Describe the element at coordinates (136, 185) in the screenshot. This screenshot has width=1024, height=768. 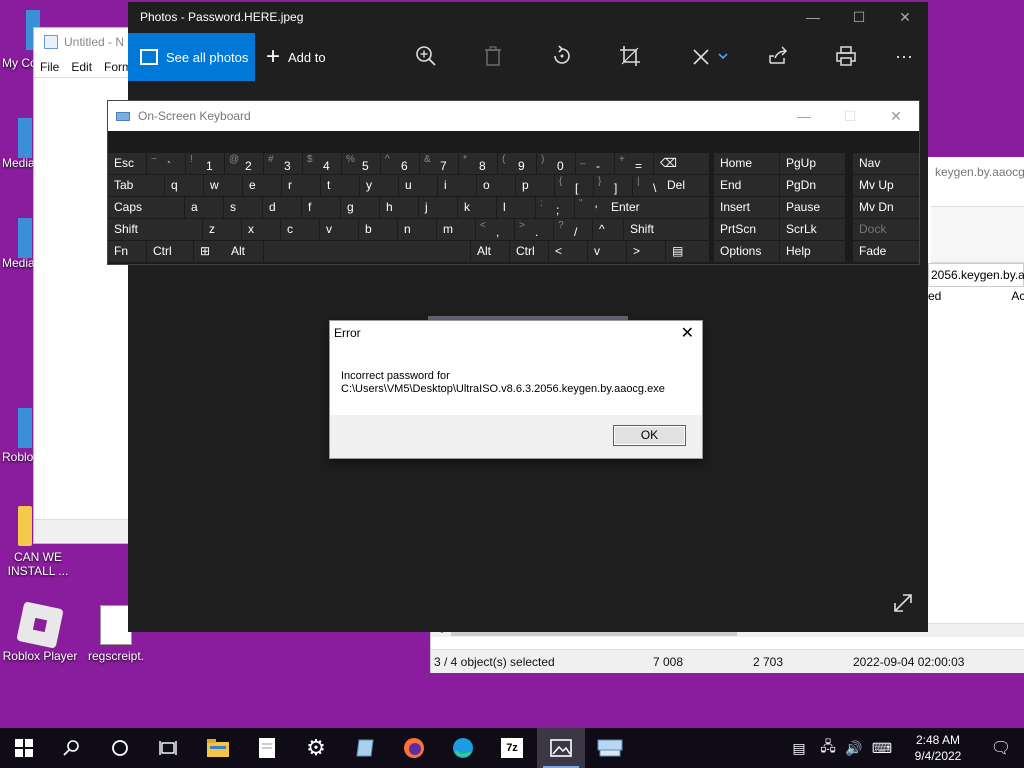
I see `osk-key: Tab` at that location.